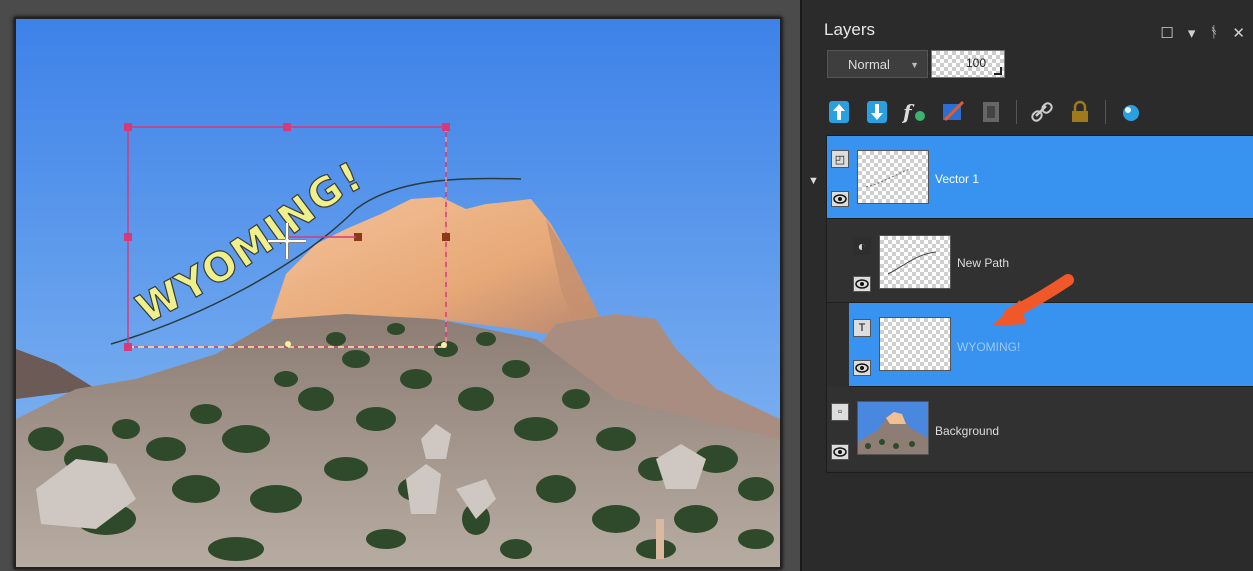 The image size is (1253, 571). Describe the element at coordinates (1213, 33) in the screenshot. I see `pin-icon: ᚬ` at that location.